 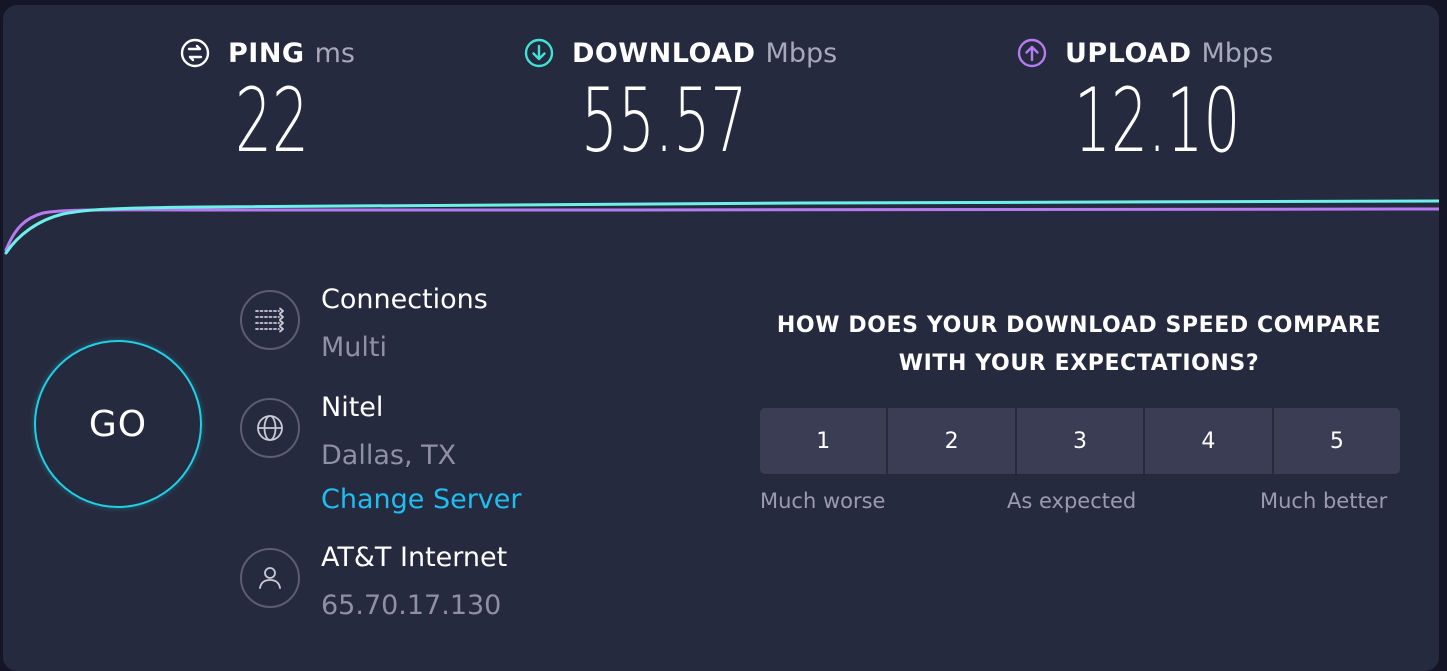 I want to click on rating-button-4: 4, so click(x=1209, y=441).